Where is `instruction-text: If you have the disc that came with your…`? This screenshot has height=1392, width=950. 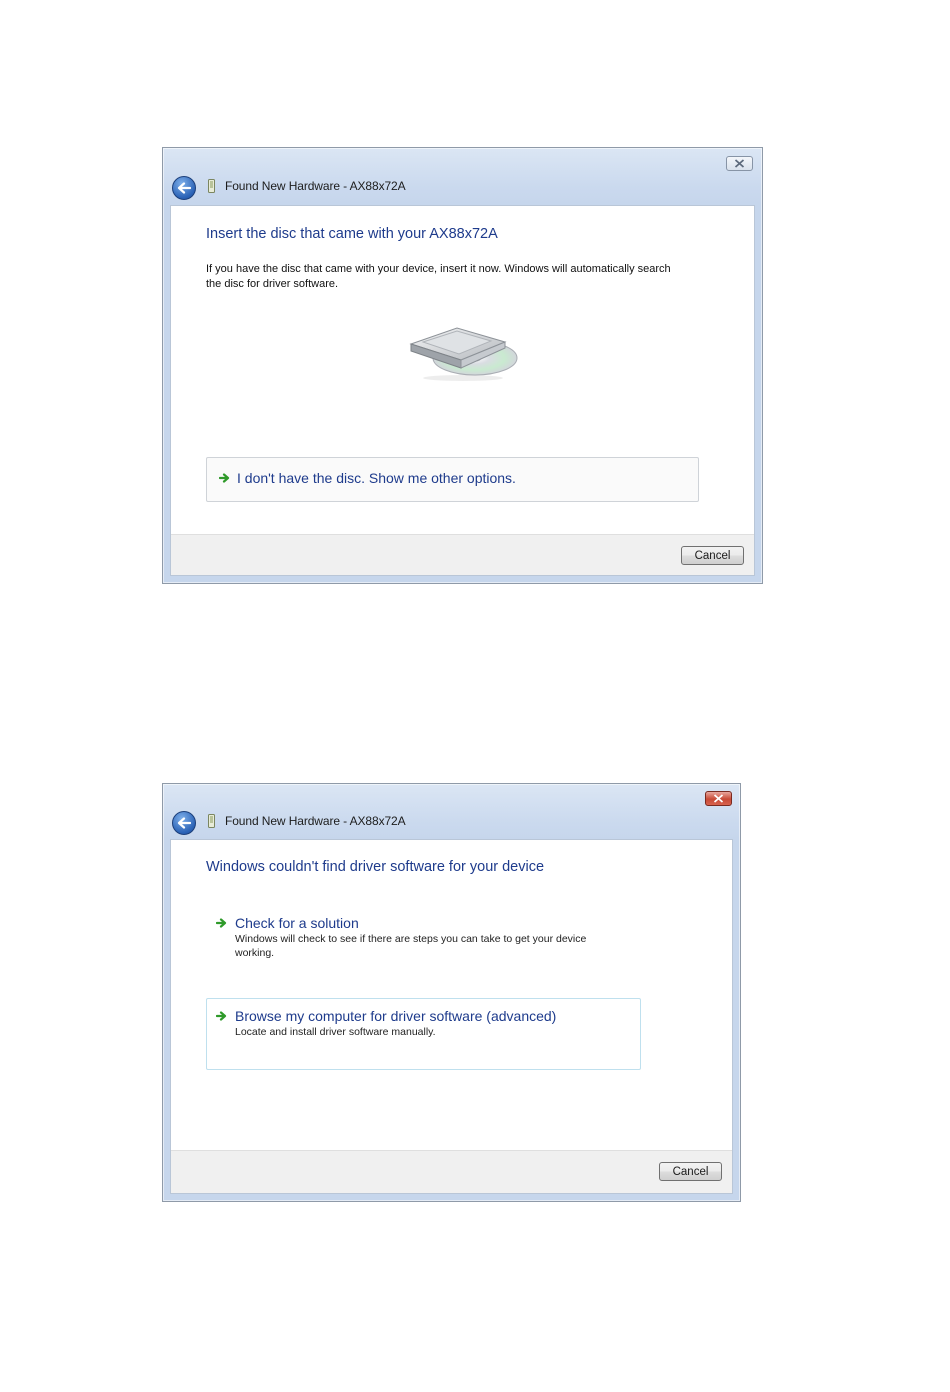 instruction-text: If you have the disc that came with your… is located at coordinates (438, 276).